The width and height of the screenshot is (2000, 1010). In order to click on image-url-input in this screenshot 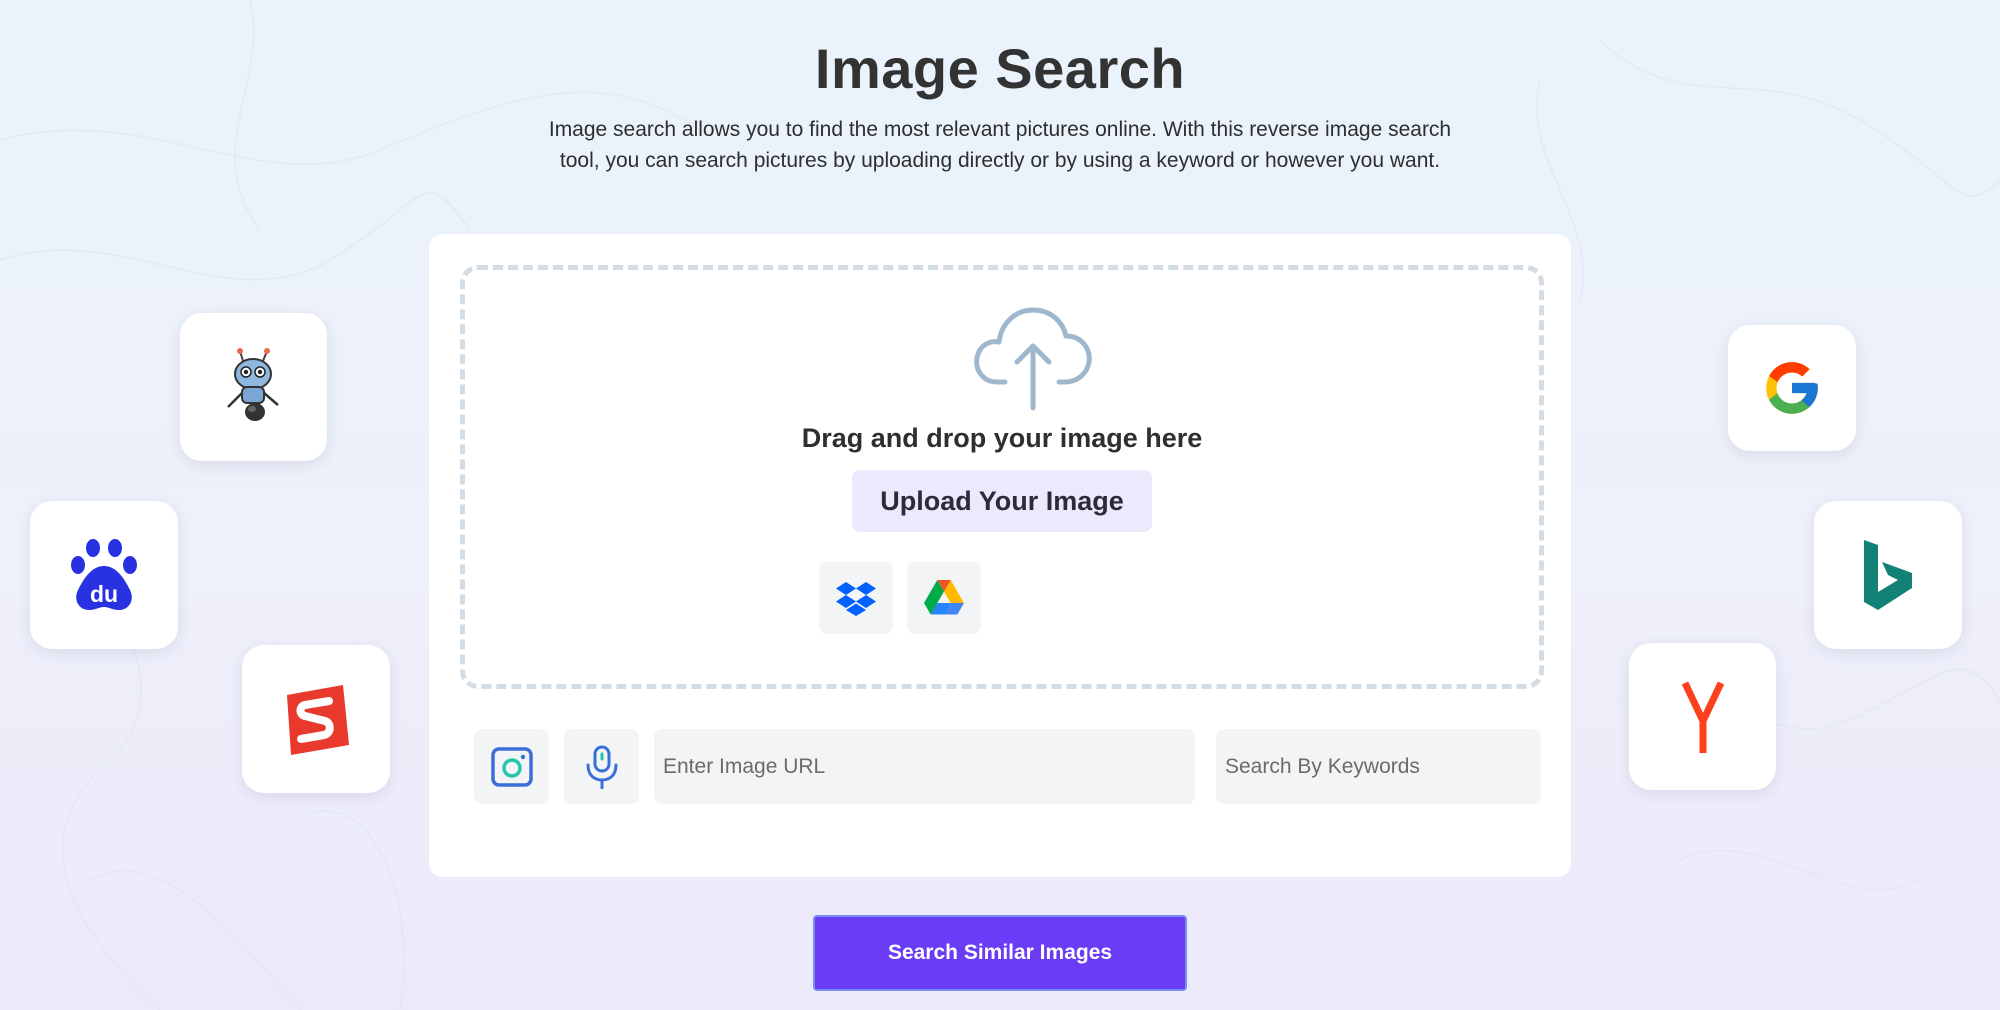, I will do `click(924, 766)`.